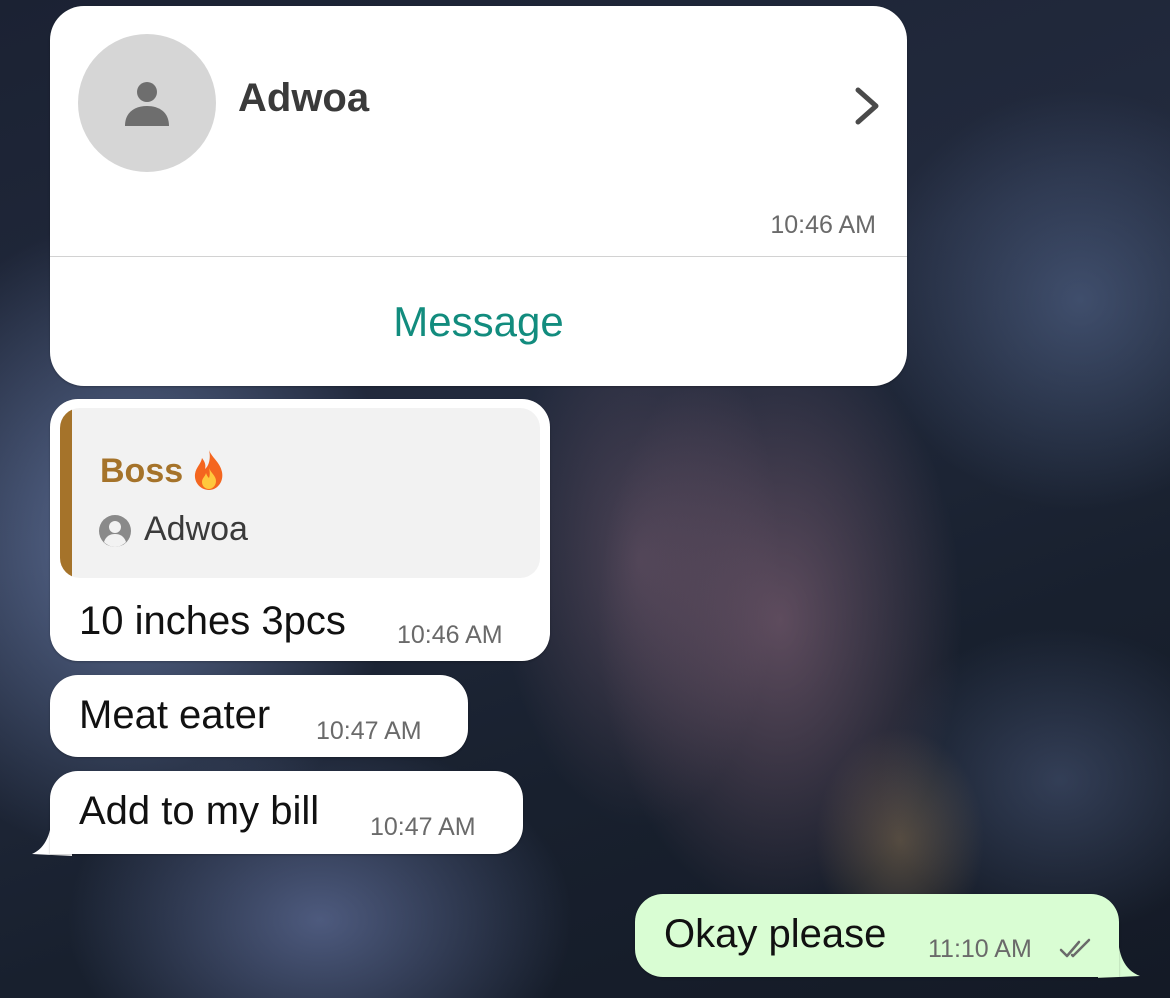 This screenshot has width=1170, height=998. I want to click on double-check-icon, so click(1075, 948).